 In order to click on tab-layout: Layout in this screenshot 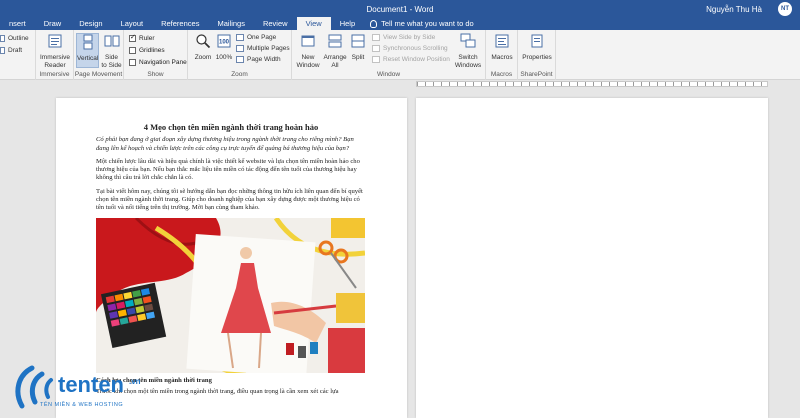, I will do `click(132, 23)`.